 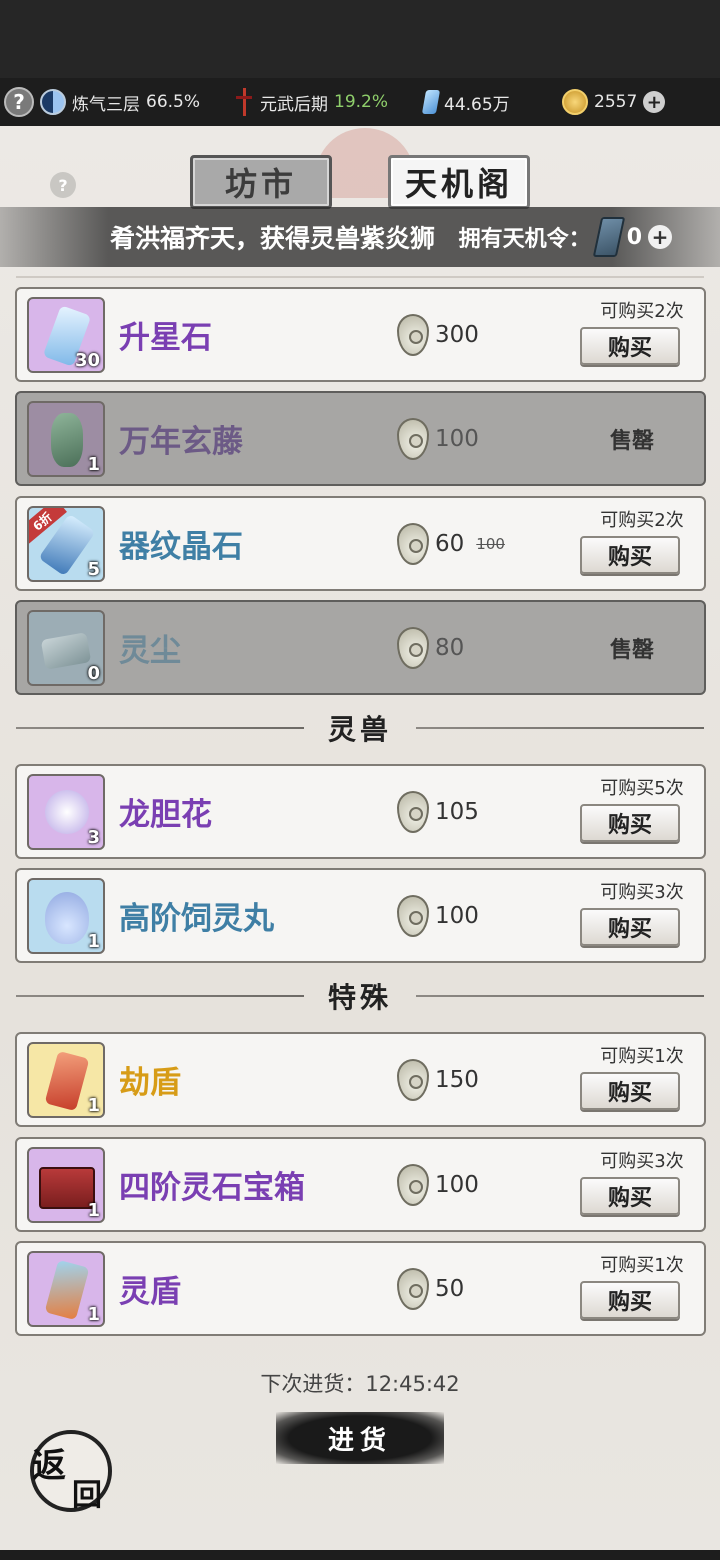 What do you see at coordinates (459, 182) in the screenshot?
I see `tab-tianji: 天机阁` at bounding box center [459, 182].